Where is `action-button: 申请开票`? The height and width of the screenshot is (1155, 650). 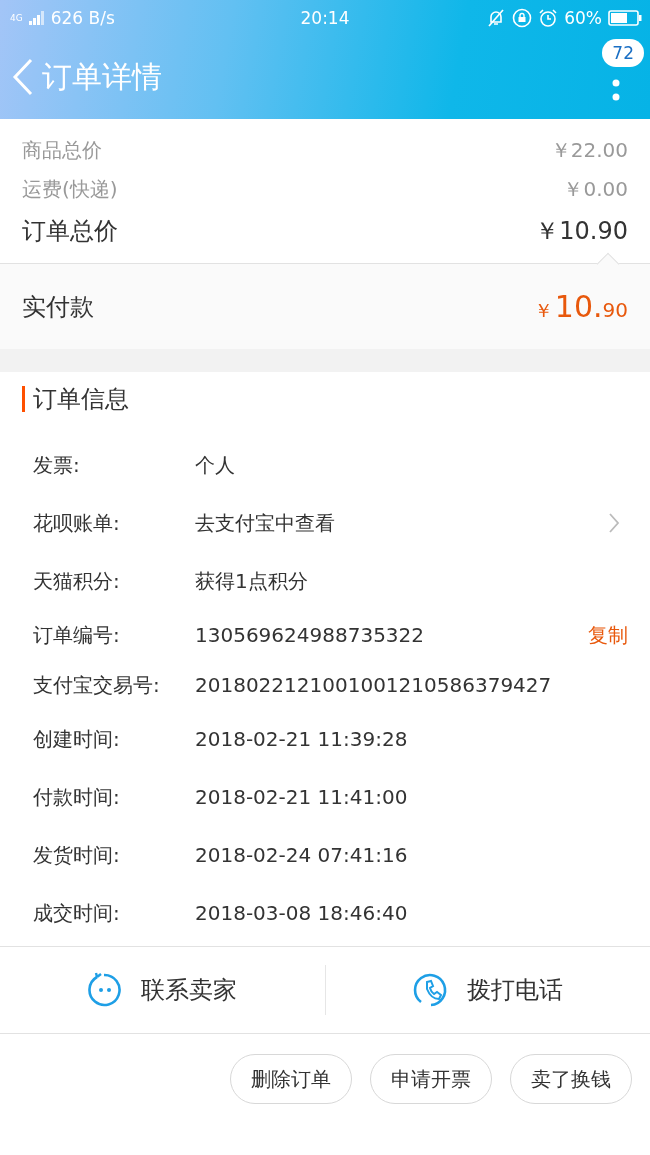
action-button: 申请开票 is located at coordinates (431, 1079).